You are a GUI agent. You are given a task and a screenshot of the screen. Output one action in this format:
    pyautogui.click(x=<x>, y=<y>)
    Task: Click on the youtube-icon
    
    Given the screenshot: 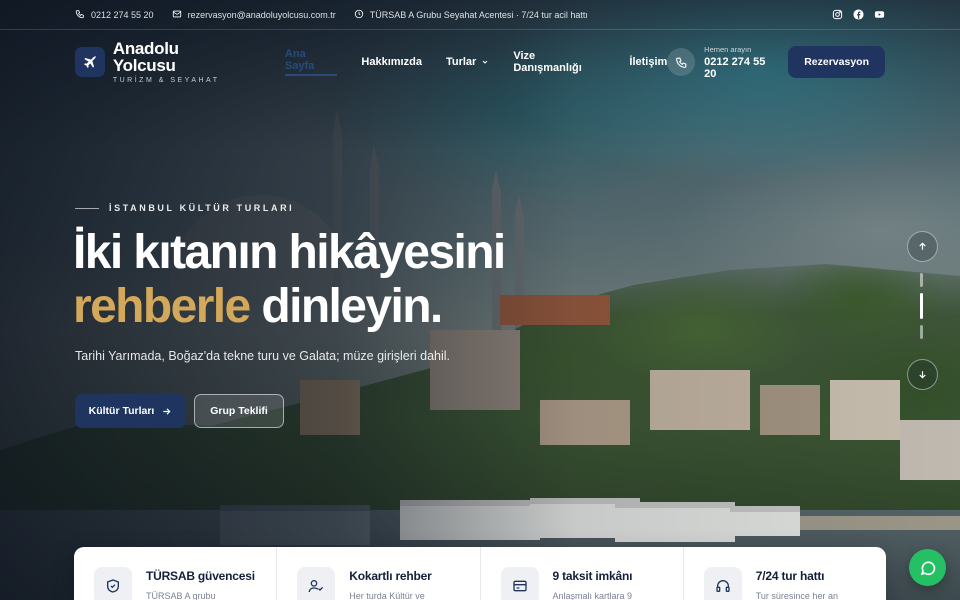 What is the action you would take?
    pyautogui.click(x=879, y=14)
    